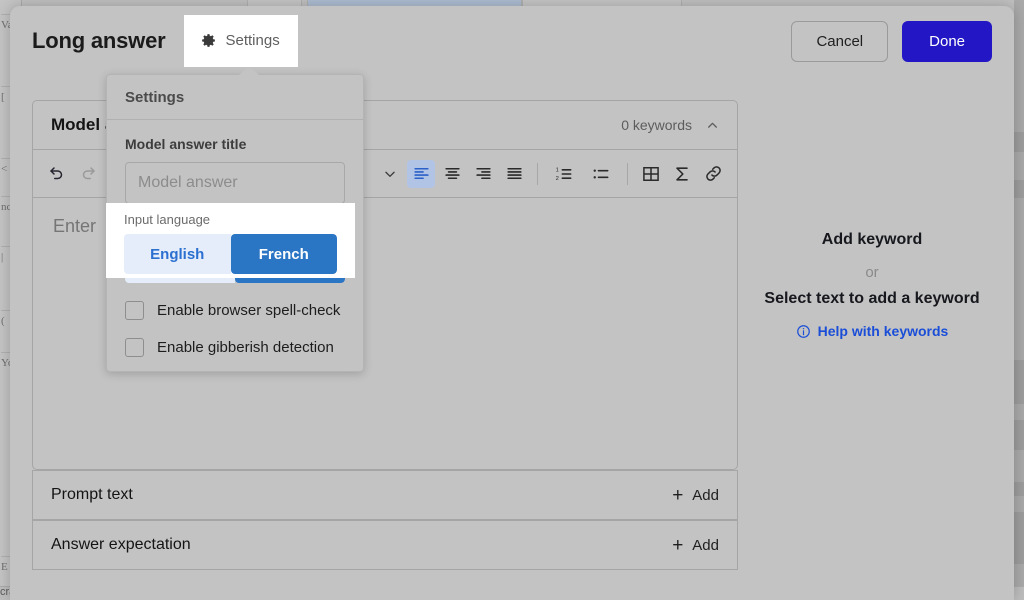 The height and width of the screenshot is (600, 1024). I want to click on gibberish-detection-label: Enable gibberish detection, so click(245, 347).